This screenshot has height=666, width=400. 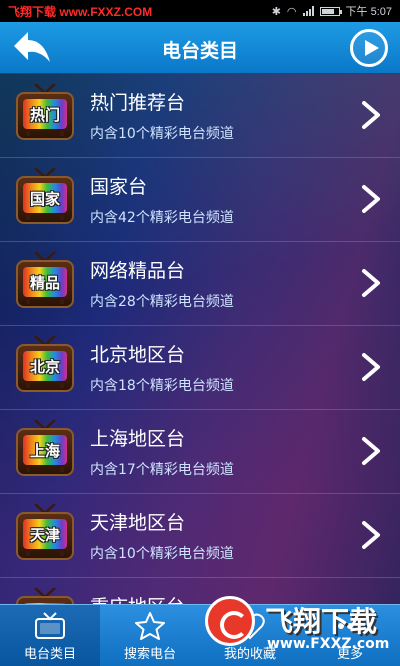 What do you see at coordinates (162, 386) in the screenshot?
I see `category-description: 内含18个精彩电台频道` at bounding box center [162, 386].